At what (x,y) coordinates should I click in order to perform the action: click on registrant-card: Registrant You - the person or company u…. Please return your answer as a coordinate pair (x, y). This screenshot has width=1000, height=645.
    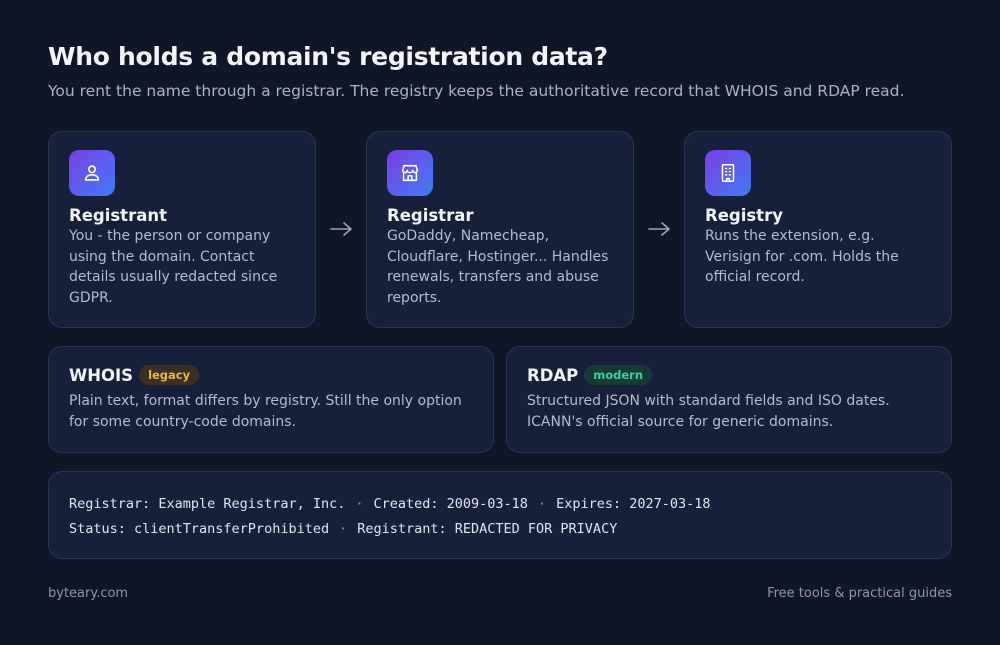
    Looking at the image, I should click on (182, 229).